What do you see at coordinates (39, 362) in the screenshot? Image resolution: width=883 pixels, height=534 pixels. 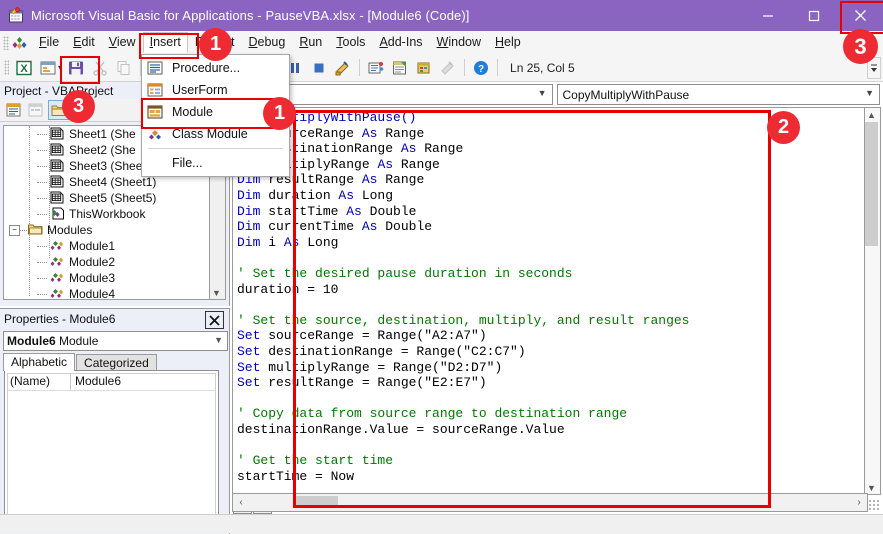 I see `tab-alphabetic: Alphabetic` at bounding box center [39, 362].